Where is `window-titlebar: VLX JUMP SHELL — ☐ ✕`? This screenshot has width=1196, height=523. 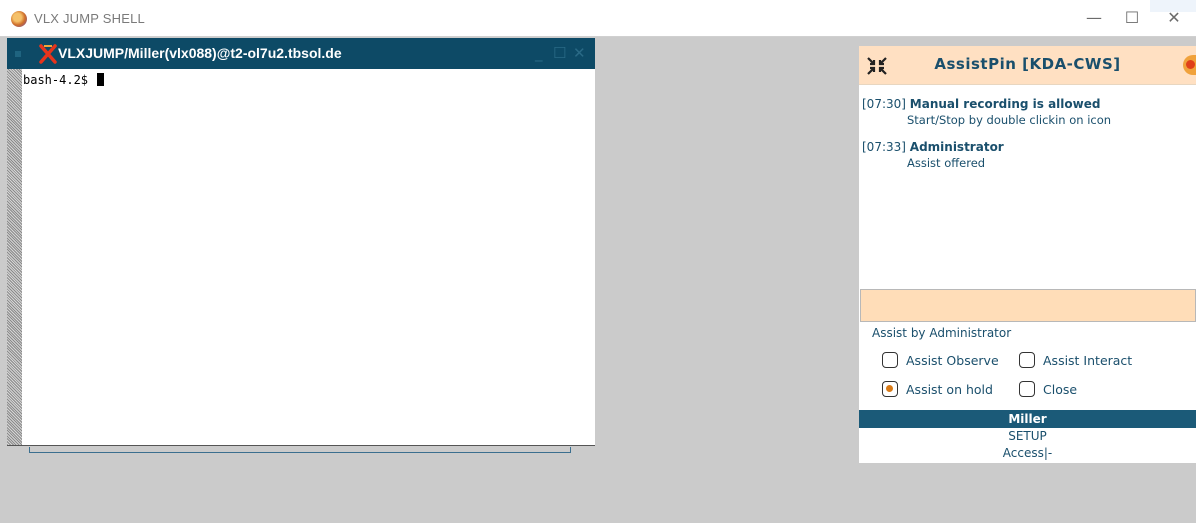 window-titlebar: VLX JUMP SHELL — ☐ ✕ is located at coordinates (598, 18).